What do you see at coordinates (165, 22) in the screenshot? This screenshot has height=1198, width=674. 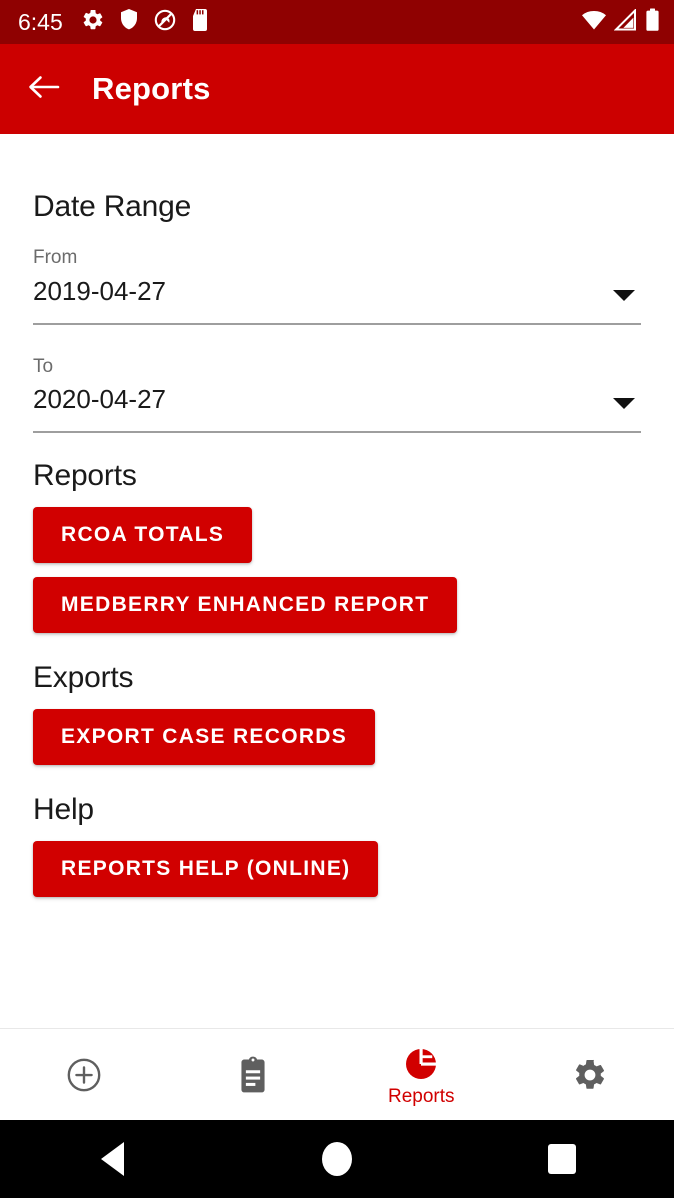 I see `silent-mode-icon` at bounding box center [165, 22].